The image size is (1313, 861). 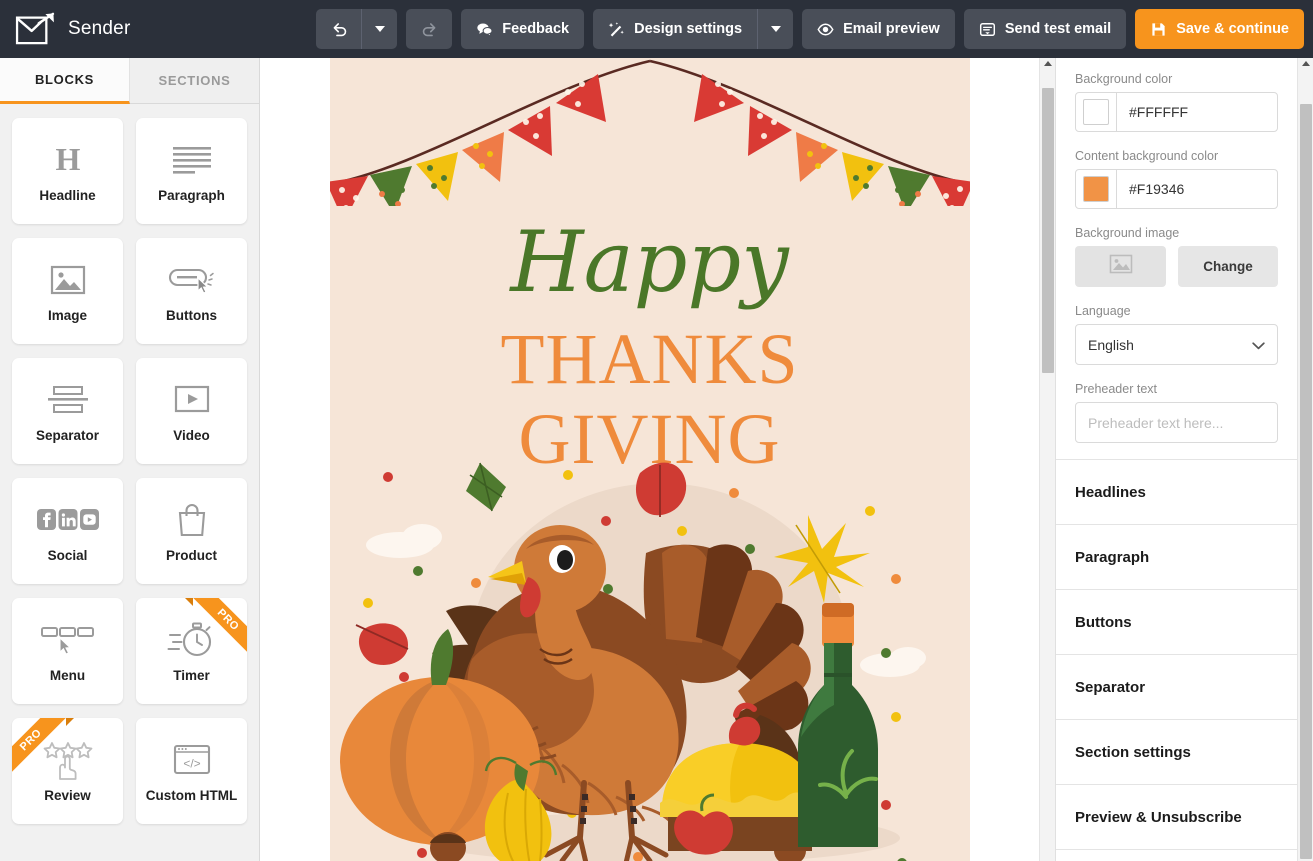 I want to click on settings-scrollbar-thumb, so click(x=1306, y=481).